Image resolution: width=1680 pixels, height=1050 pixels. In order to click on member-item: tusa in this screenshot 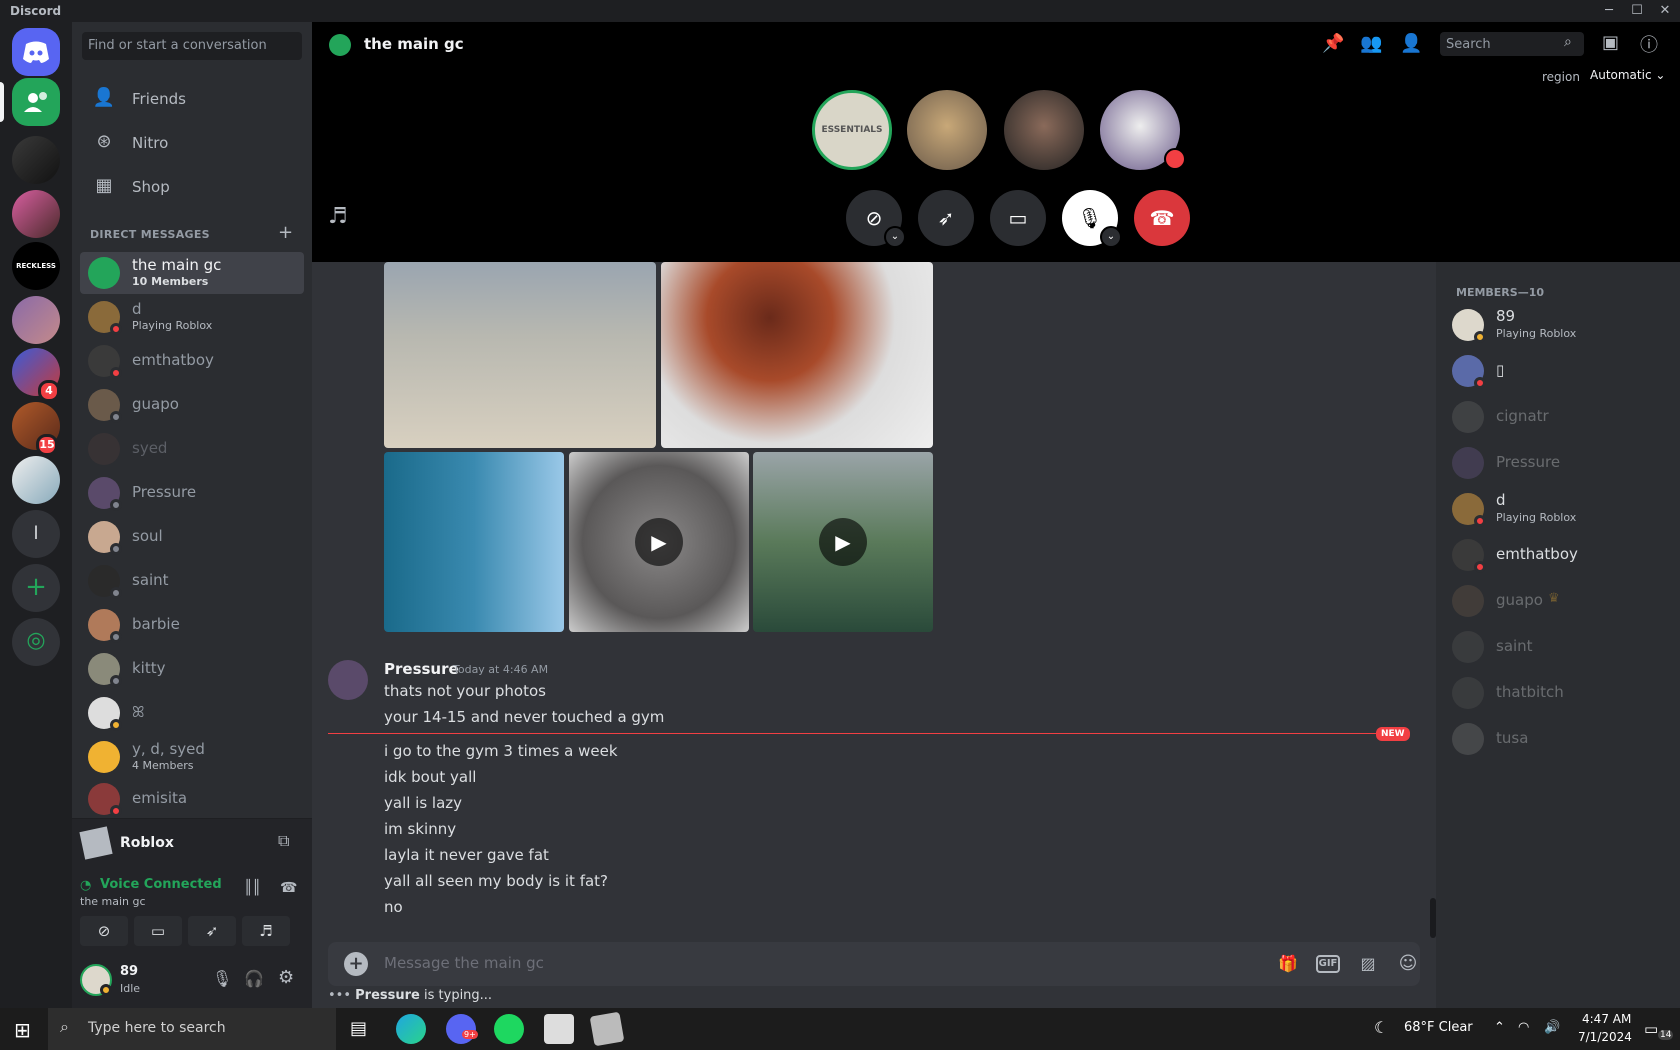, I will do `click(1558, 739)`.